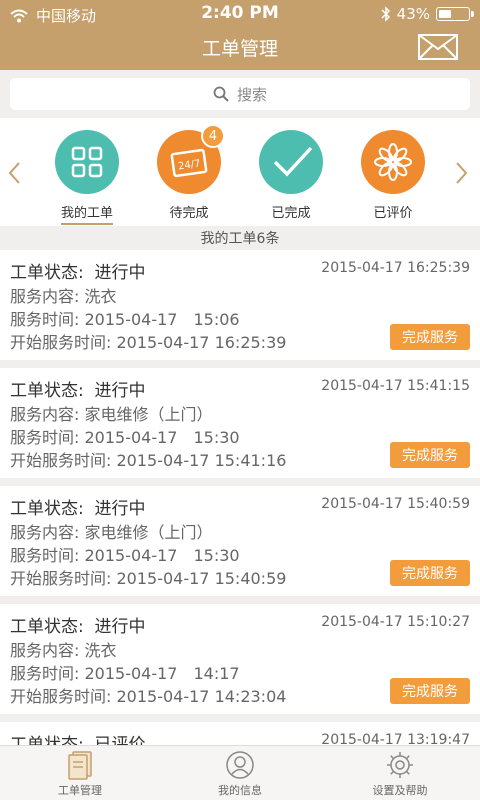  I want to click on start-time-value: 2015-04-17 15:41:16, so click(201, 460).